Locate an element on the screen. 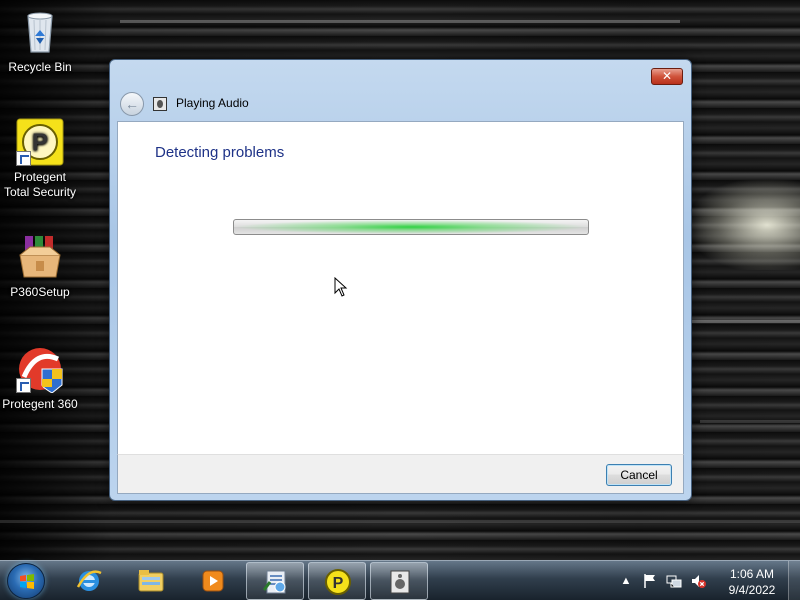 The height and width of the screenshot is (600, 800). start-button is located at coordinates (26, 581).